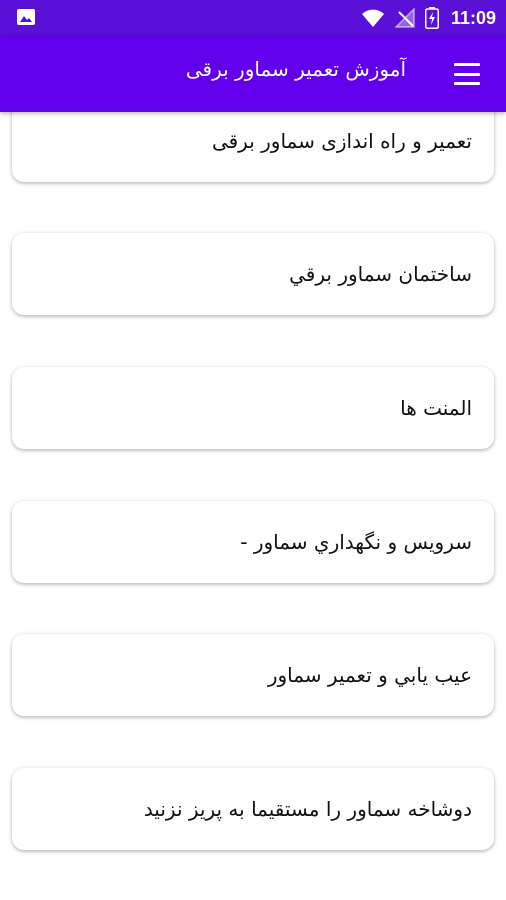  What do you see at coordinates (26, 17) in the screenshot?
I see `image-notification-icon` at bounding box center [26, 17].